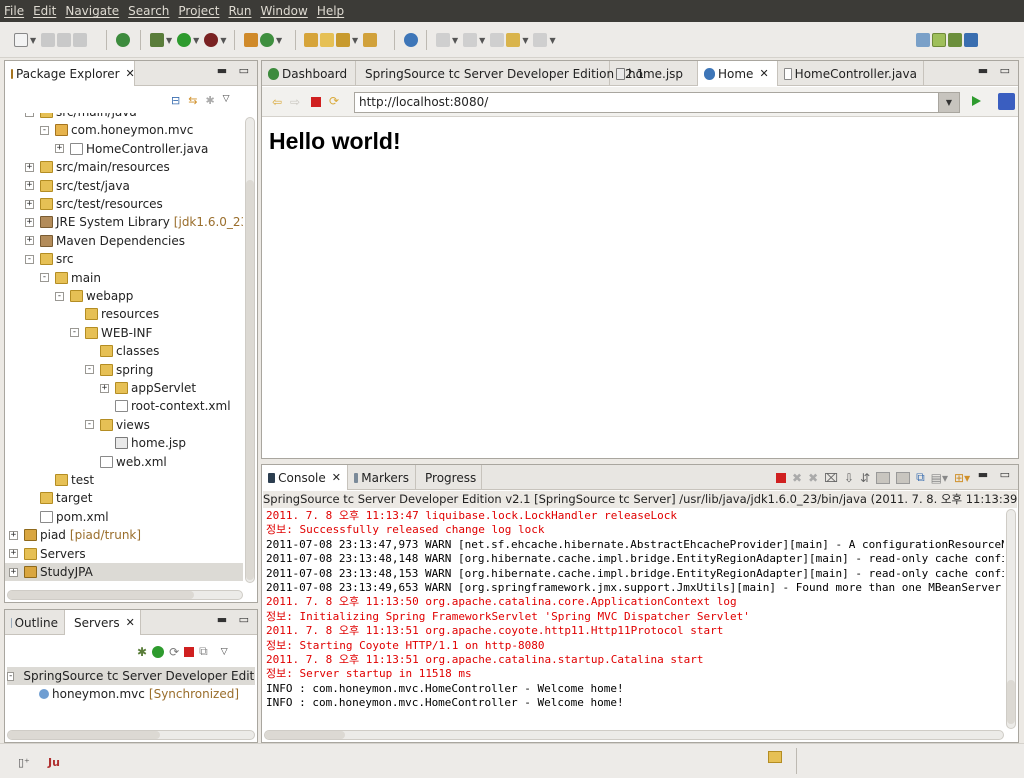 The image size is (1024, 778). Describe the element at coordinates (250, 350) in the screenshot. I see `vertical-scrollbar` at that location.